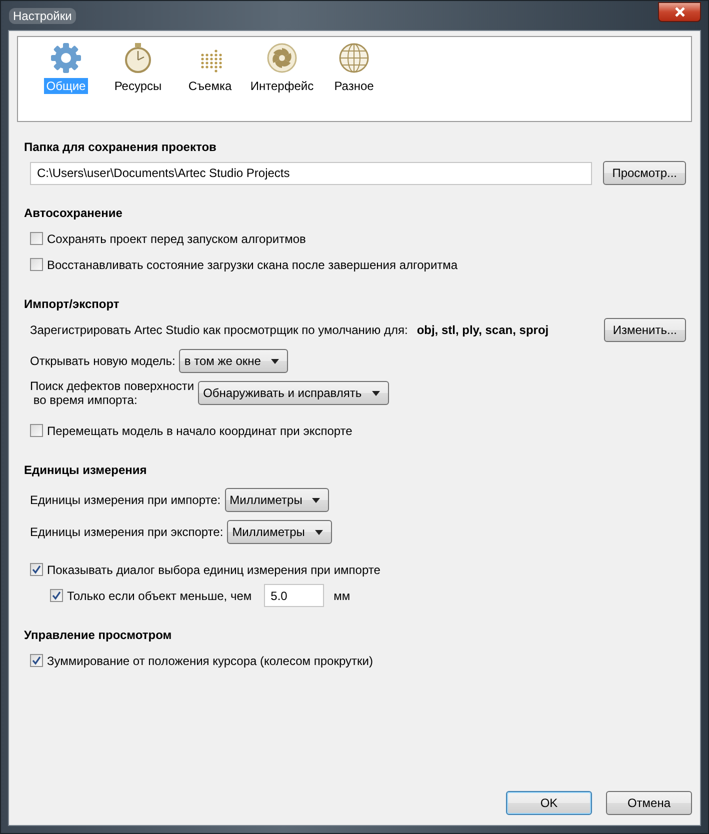  I want to click on toolbar-tab: Ресурсы, so click(138, 86).